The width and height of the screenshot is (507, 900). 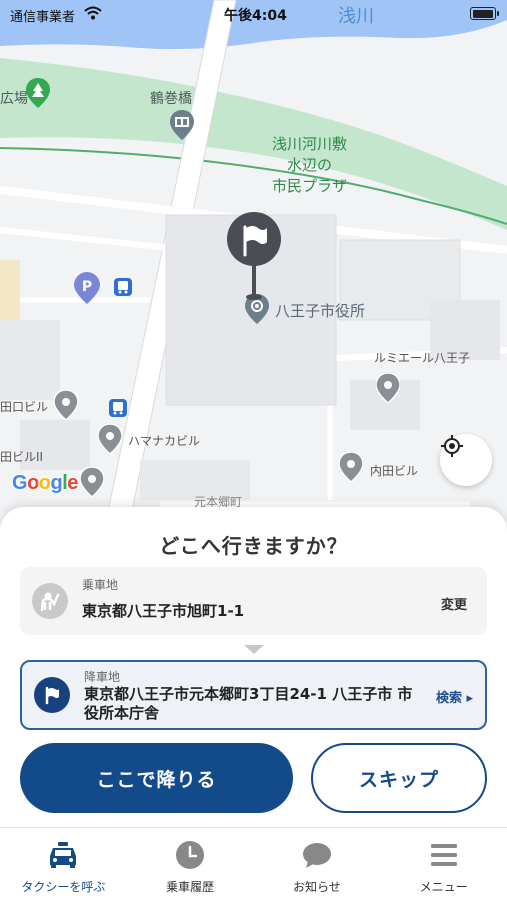 I want to click on dropoff-card: 降車地 東京都八王子市元本郷町3丁目24-1 八王子市 市役所本庁舎 検索 ▸, so click(x=253, y=695).